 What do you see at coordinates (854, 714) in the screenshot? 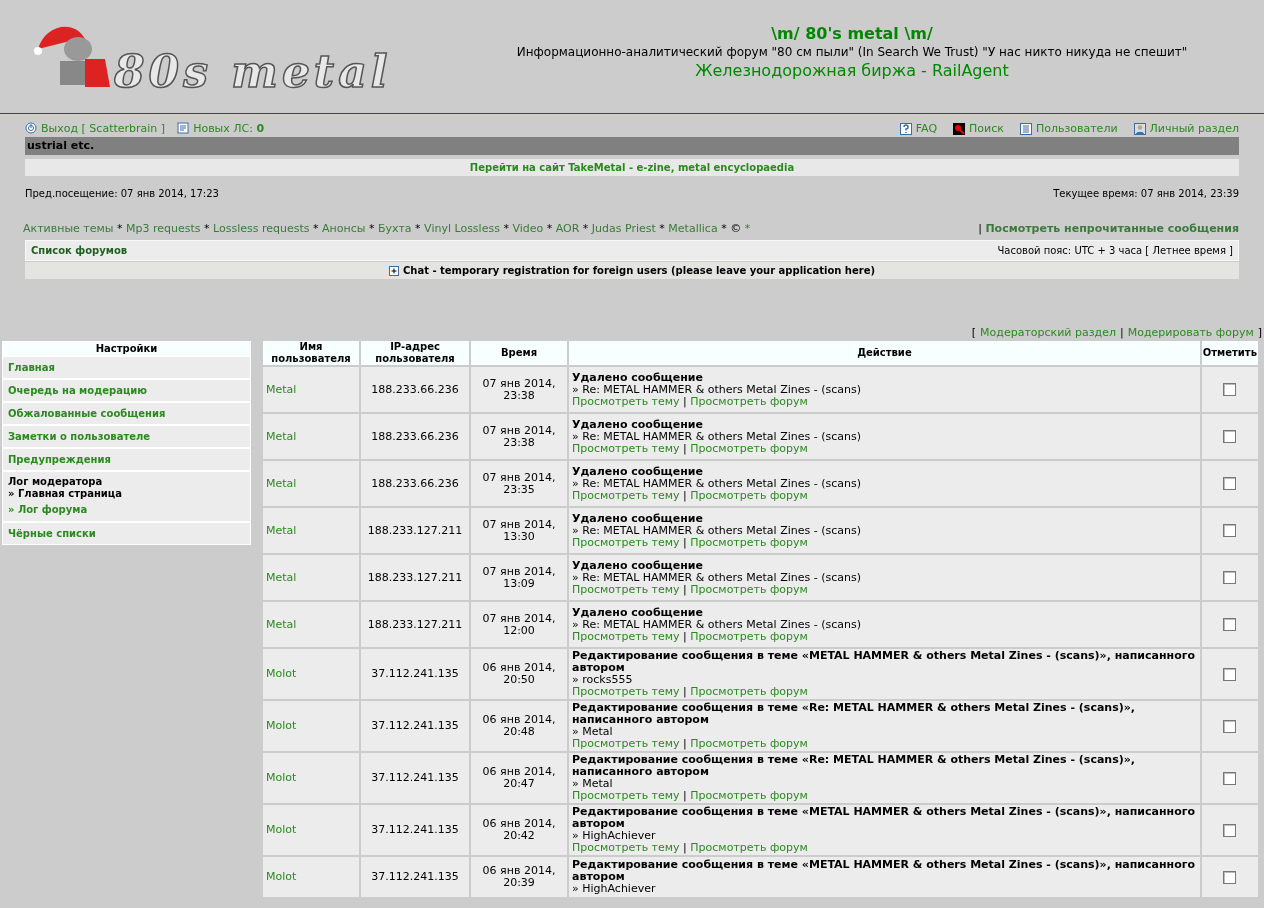
I see `action-title: Редактирование сообщения в теме «Re: METAL HAMMER & others Metal Zines - (scans)», написанного автором` at bounding box center [854, 714].